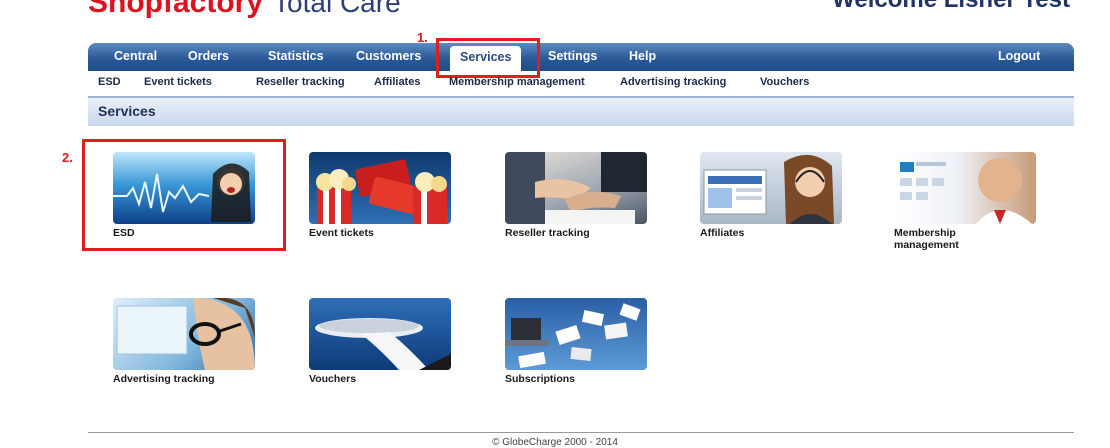  Describe the element at coordinates (208, 57) in the screenshot. I see `tab-orders: Orders` at that location.